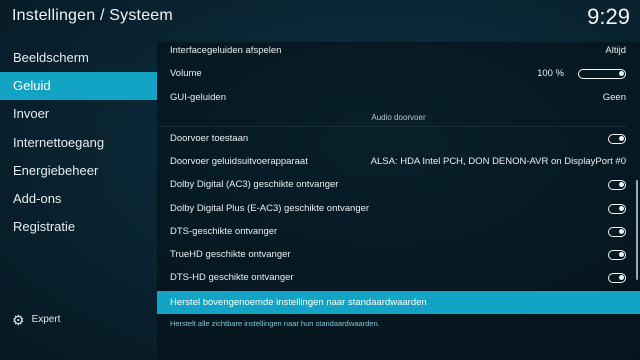 This screenshot has height=360, width=640. What do you see at coordinates (550, 73) in the screenshot?
I see `volume-value: 100 %` at bounding box center [550, 73].